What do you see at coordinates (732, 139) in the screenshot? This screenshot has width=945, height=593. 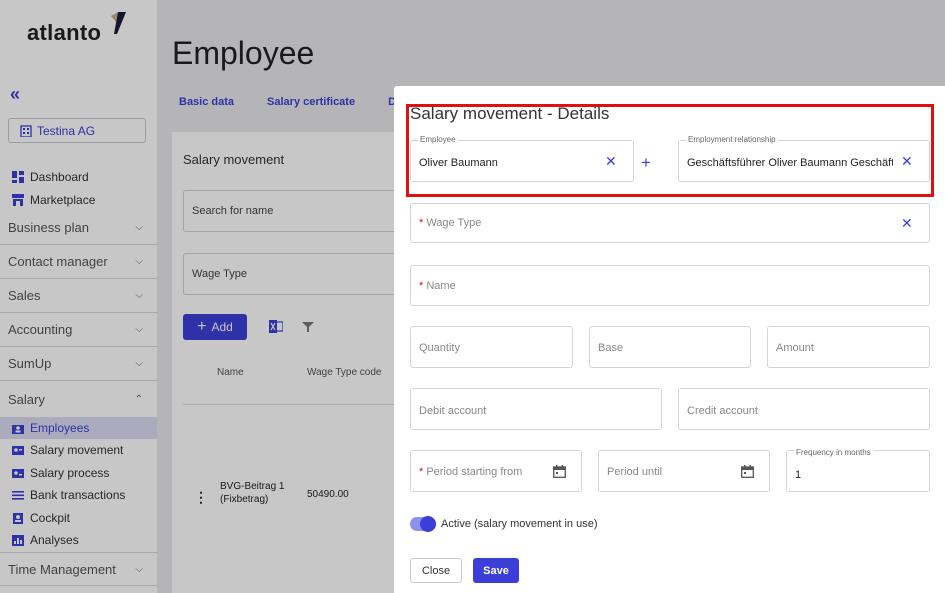 I see `employment-relationship-label: Employment relationship` at bounding box center [732, 139].